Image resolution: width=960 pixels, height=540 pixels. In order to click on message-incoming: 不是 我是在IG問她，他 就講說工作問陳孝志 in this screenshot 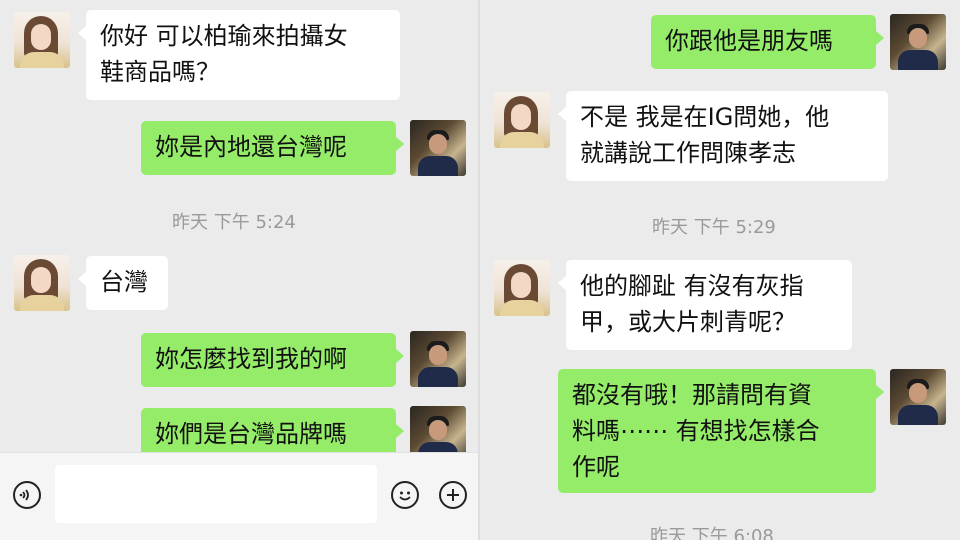, I will do `click(723, 136)`.